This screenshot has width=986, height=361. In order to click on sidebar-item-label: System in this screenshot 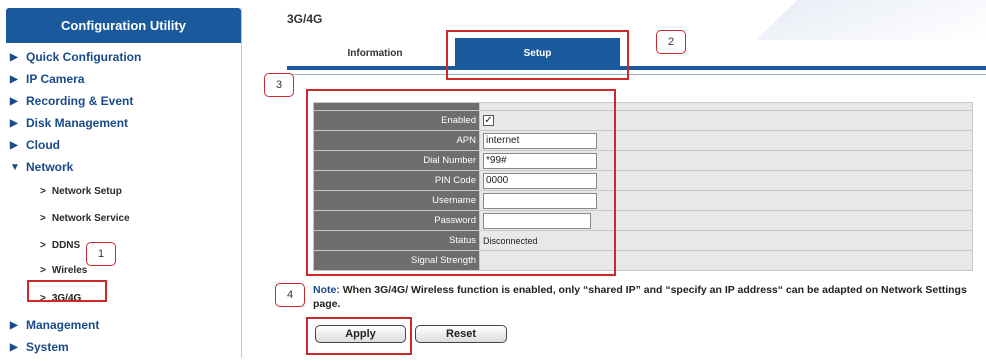, I will do `click(47, 347)`.